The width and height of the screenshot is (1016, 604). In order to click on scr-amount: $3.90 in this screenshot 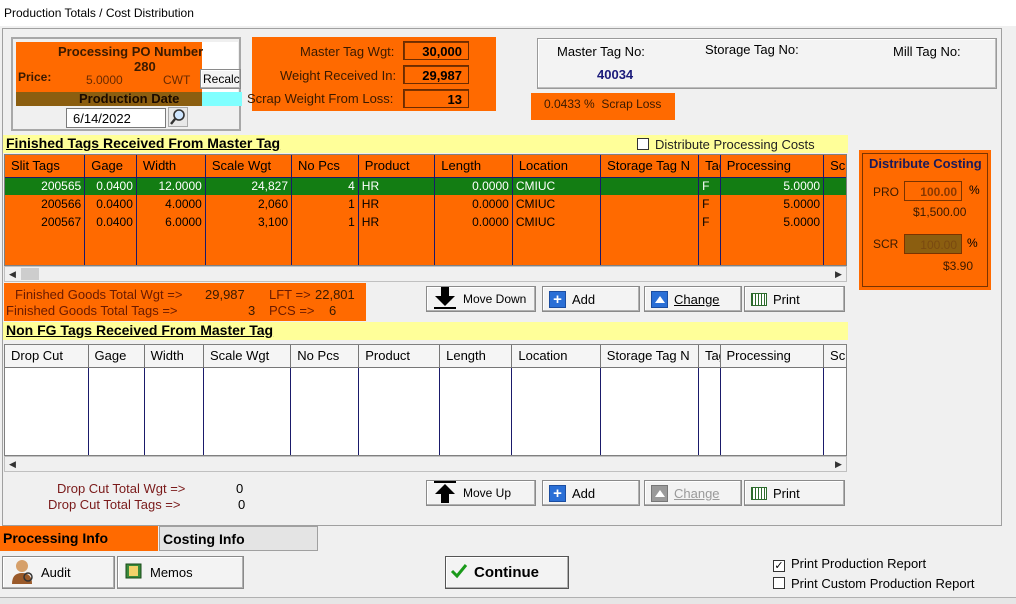, I will do `click(958, 266)`.